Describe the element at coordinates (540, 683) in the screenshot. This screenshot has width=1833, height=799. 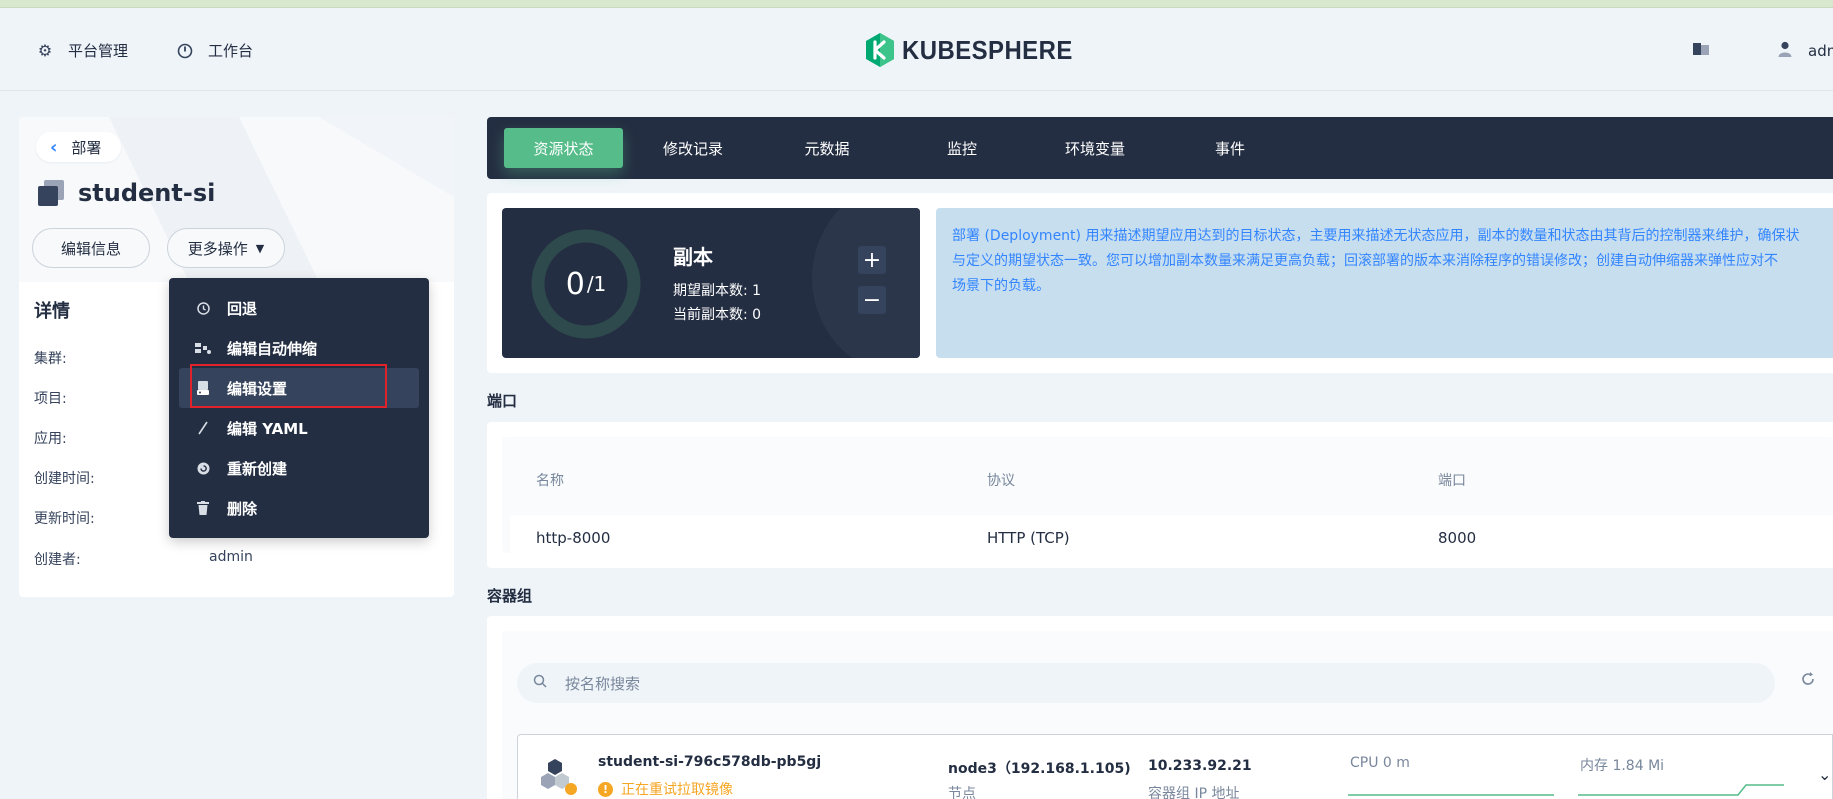
I see `search-icon` at that location.